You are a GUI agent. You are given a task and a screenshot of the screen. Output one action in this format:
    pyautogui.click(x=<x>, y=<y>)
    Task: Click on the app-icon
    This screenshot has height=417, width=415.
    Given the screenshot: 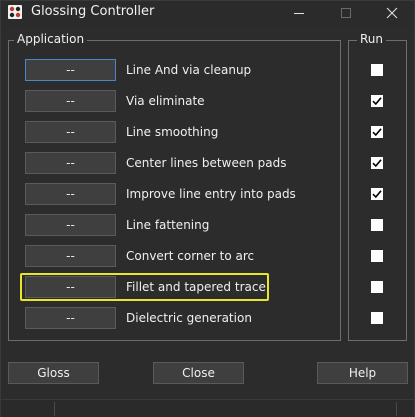 What is the action you would take?
    pyautogui.click(x=15, y=11)
    